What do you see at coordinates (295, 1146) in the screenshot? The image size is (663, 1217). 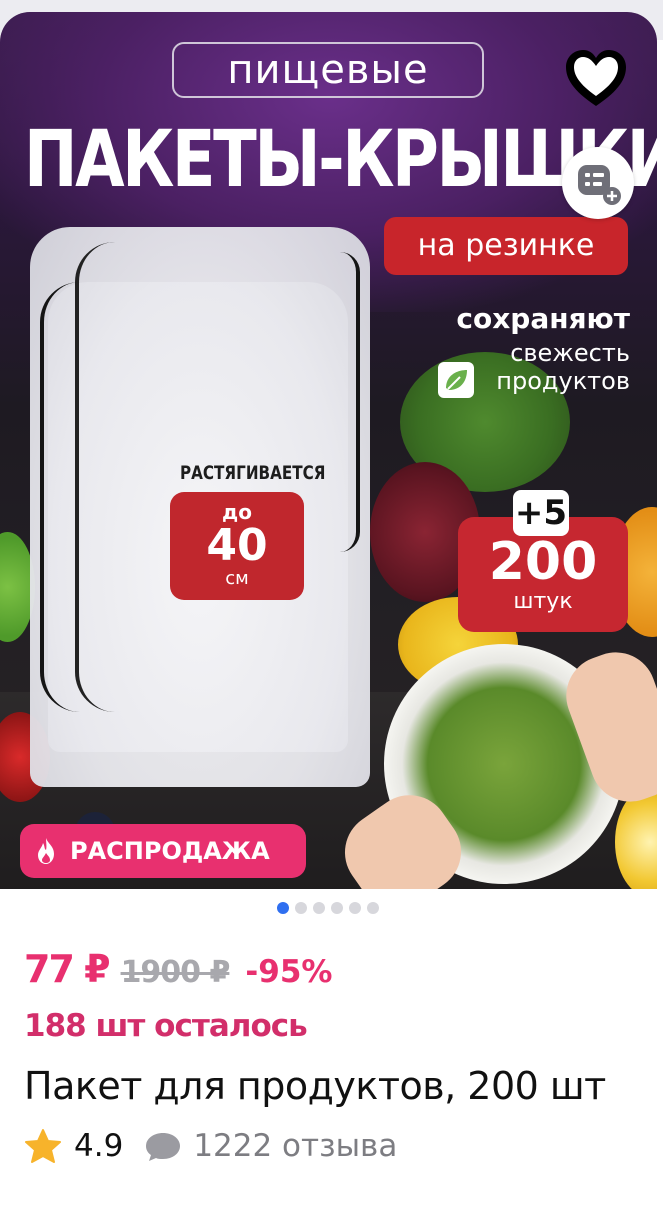 I see `reviews-count: 1222 отзыва` at bounding box center [295, 1146].